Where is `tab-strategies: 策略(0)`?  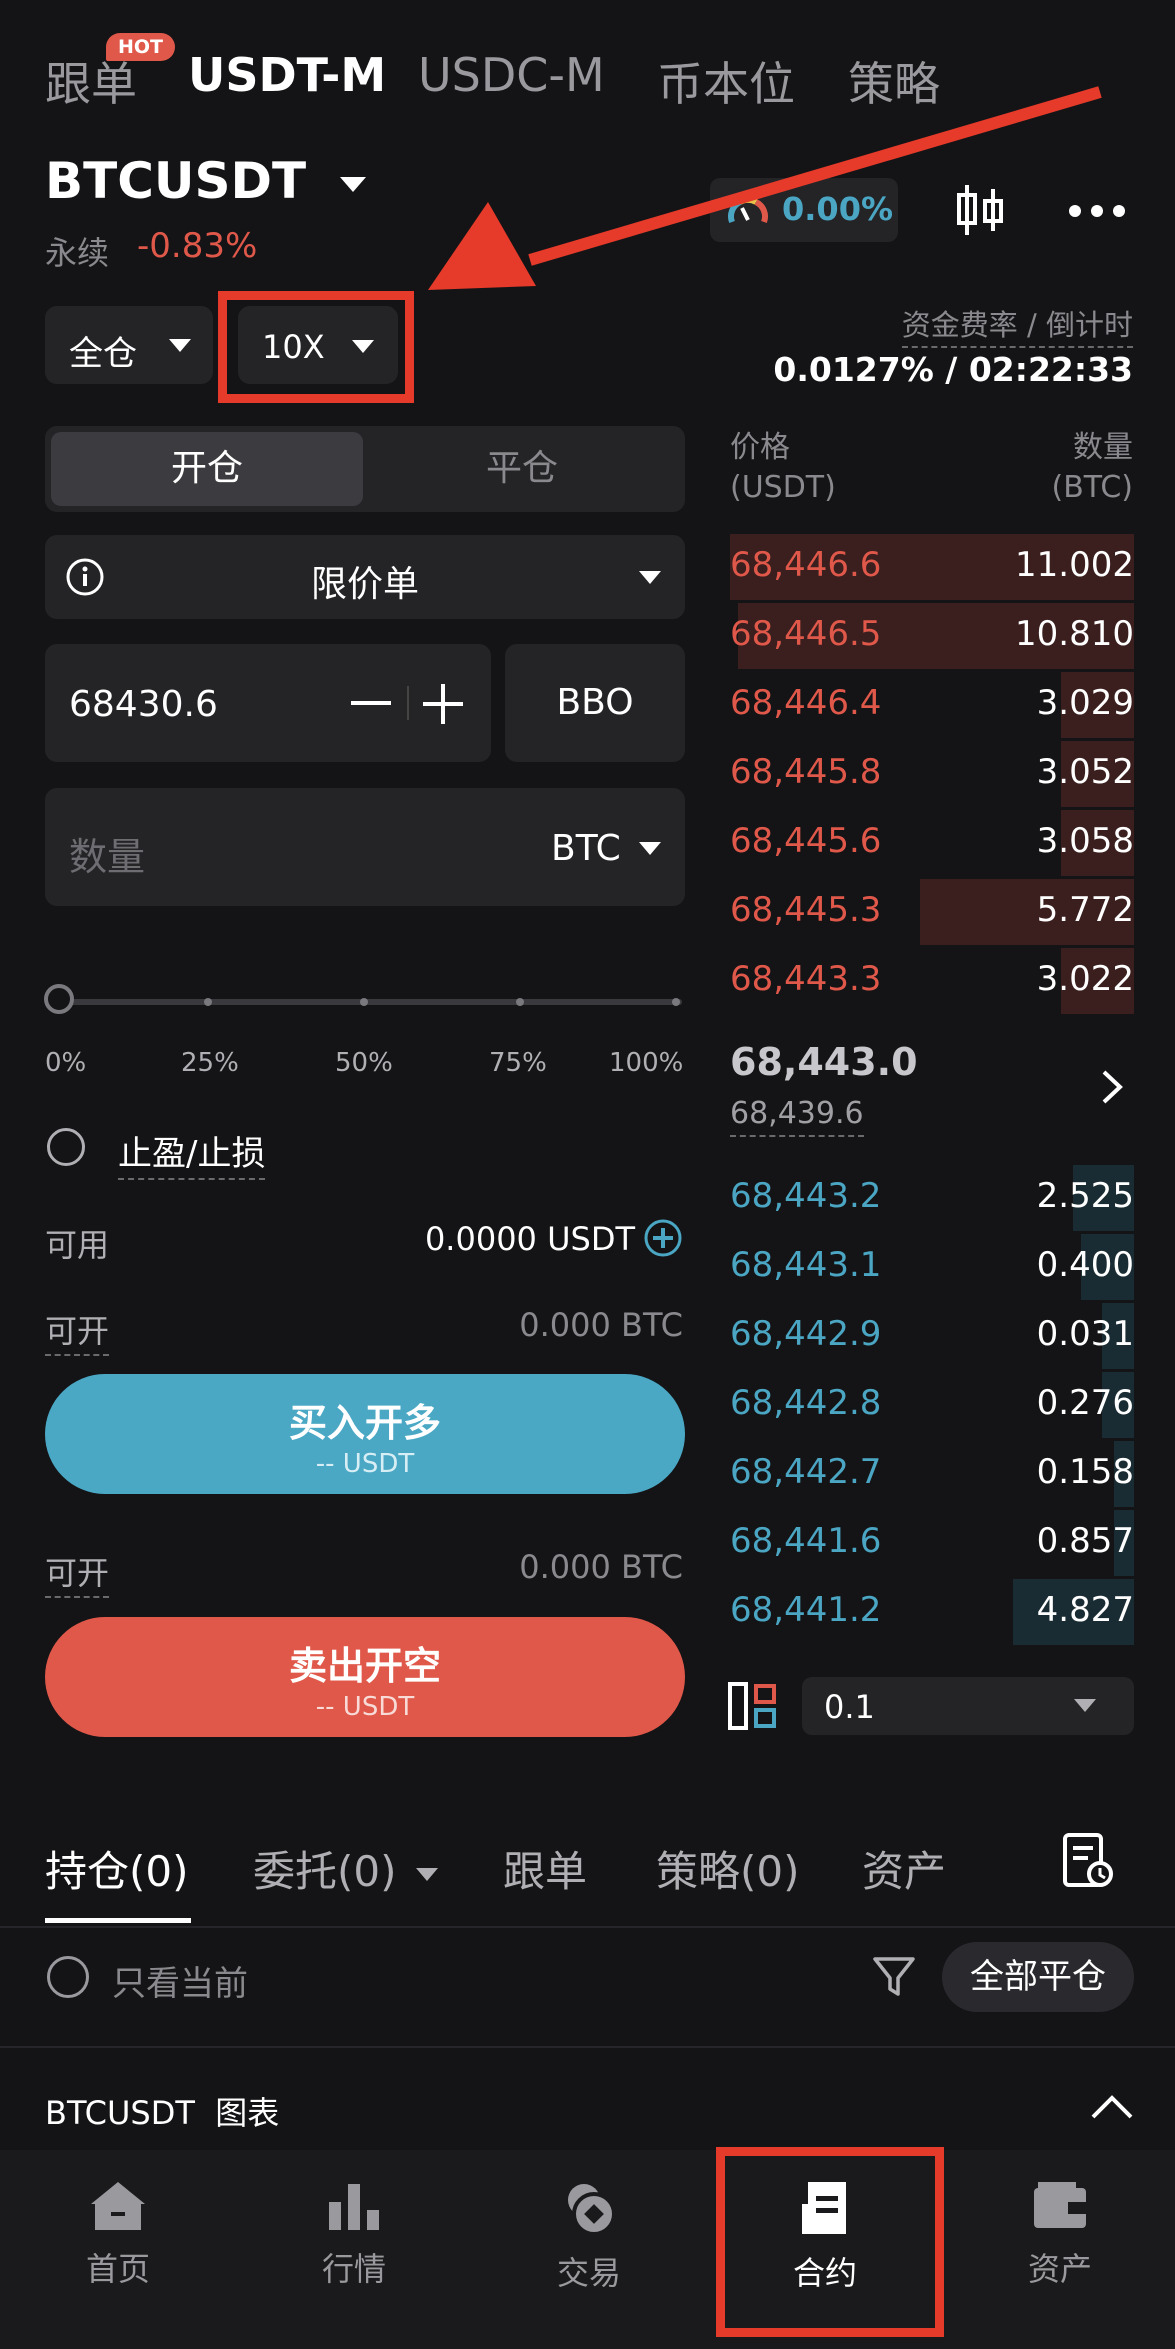 tab-strategies: 策略(0) is located at coordinates (728, 1868).